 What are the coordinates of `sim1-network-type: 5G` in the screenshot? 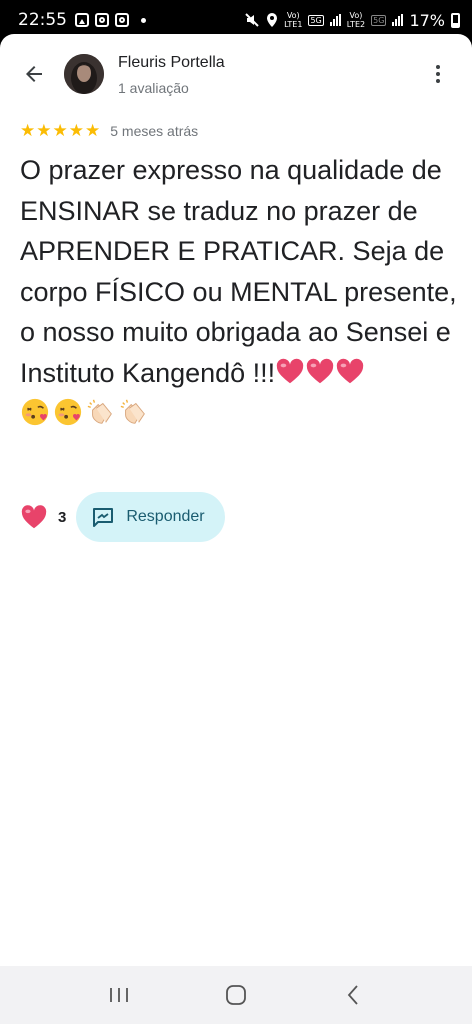 It's located at (316, 20).